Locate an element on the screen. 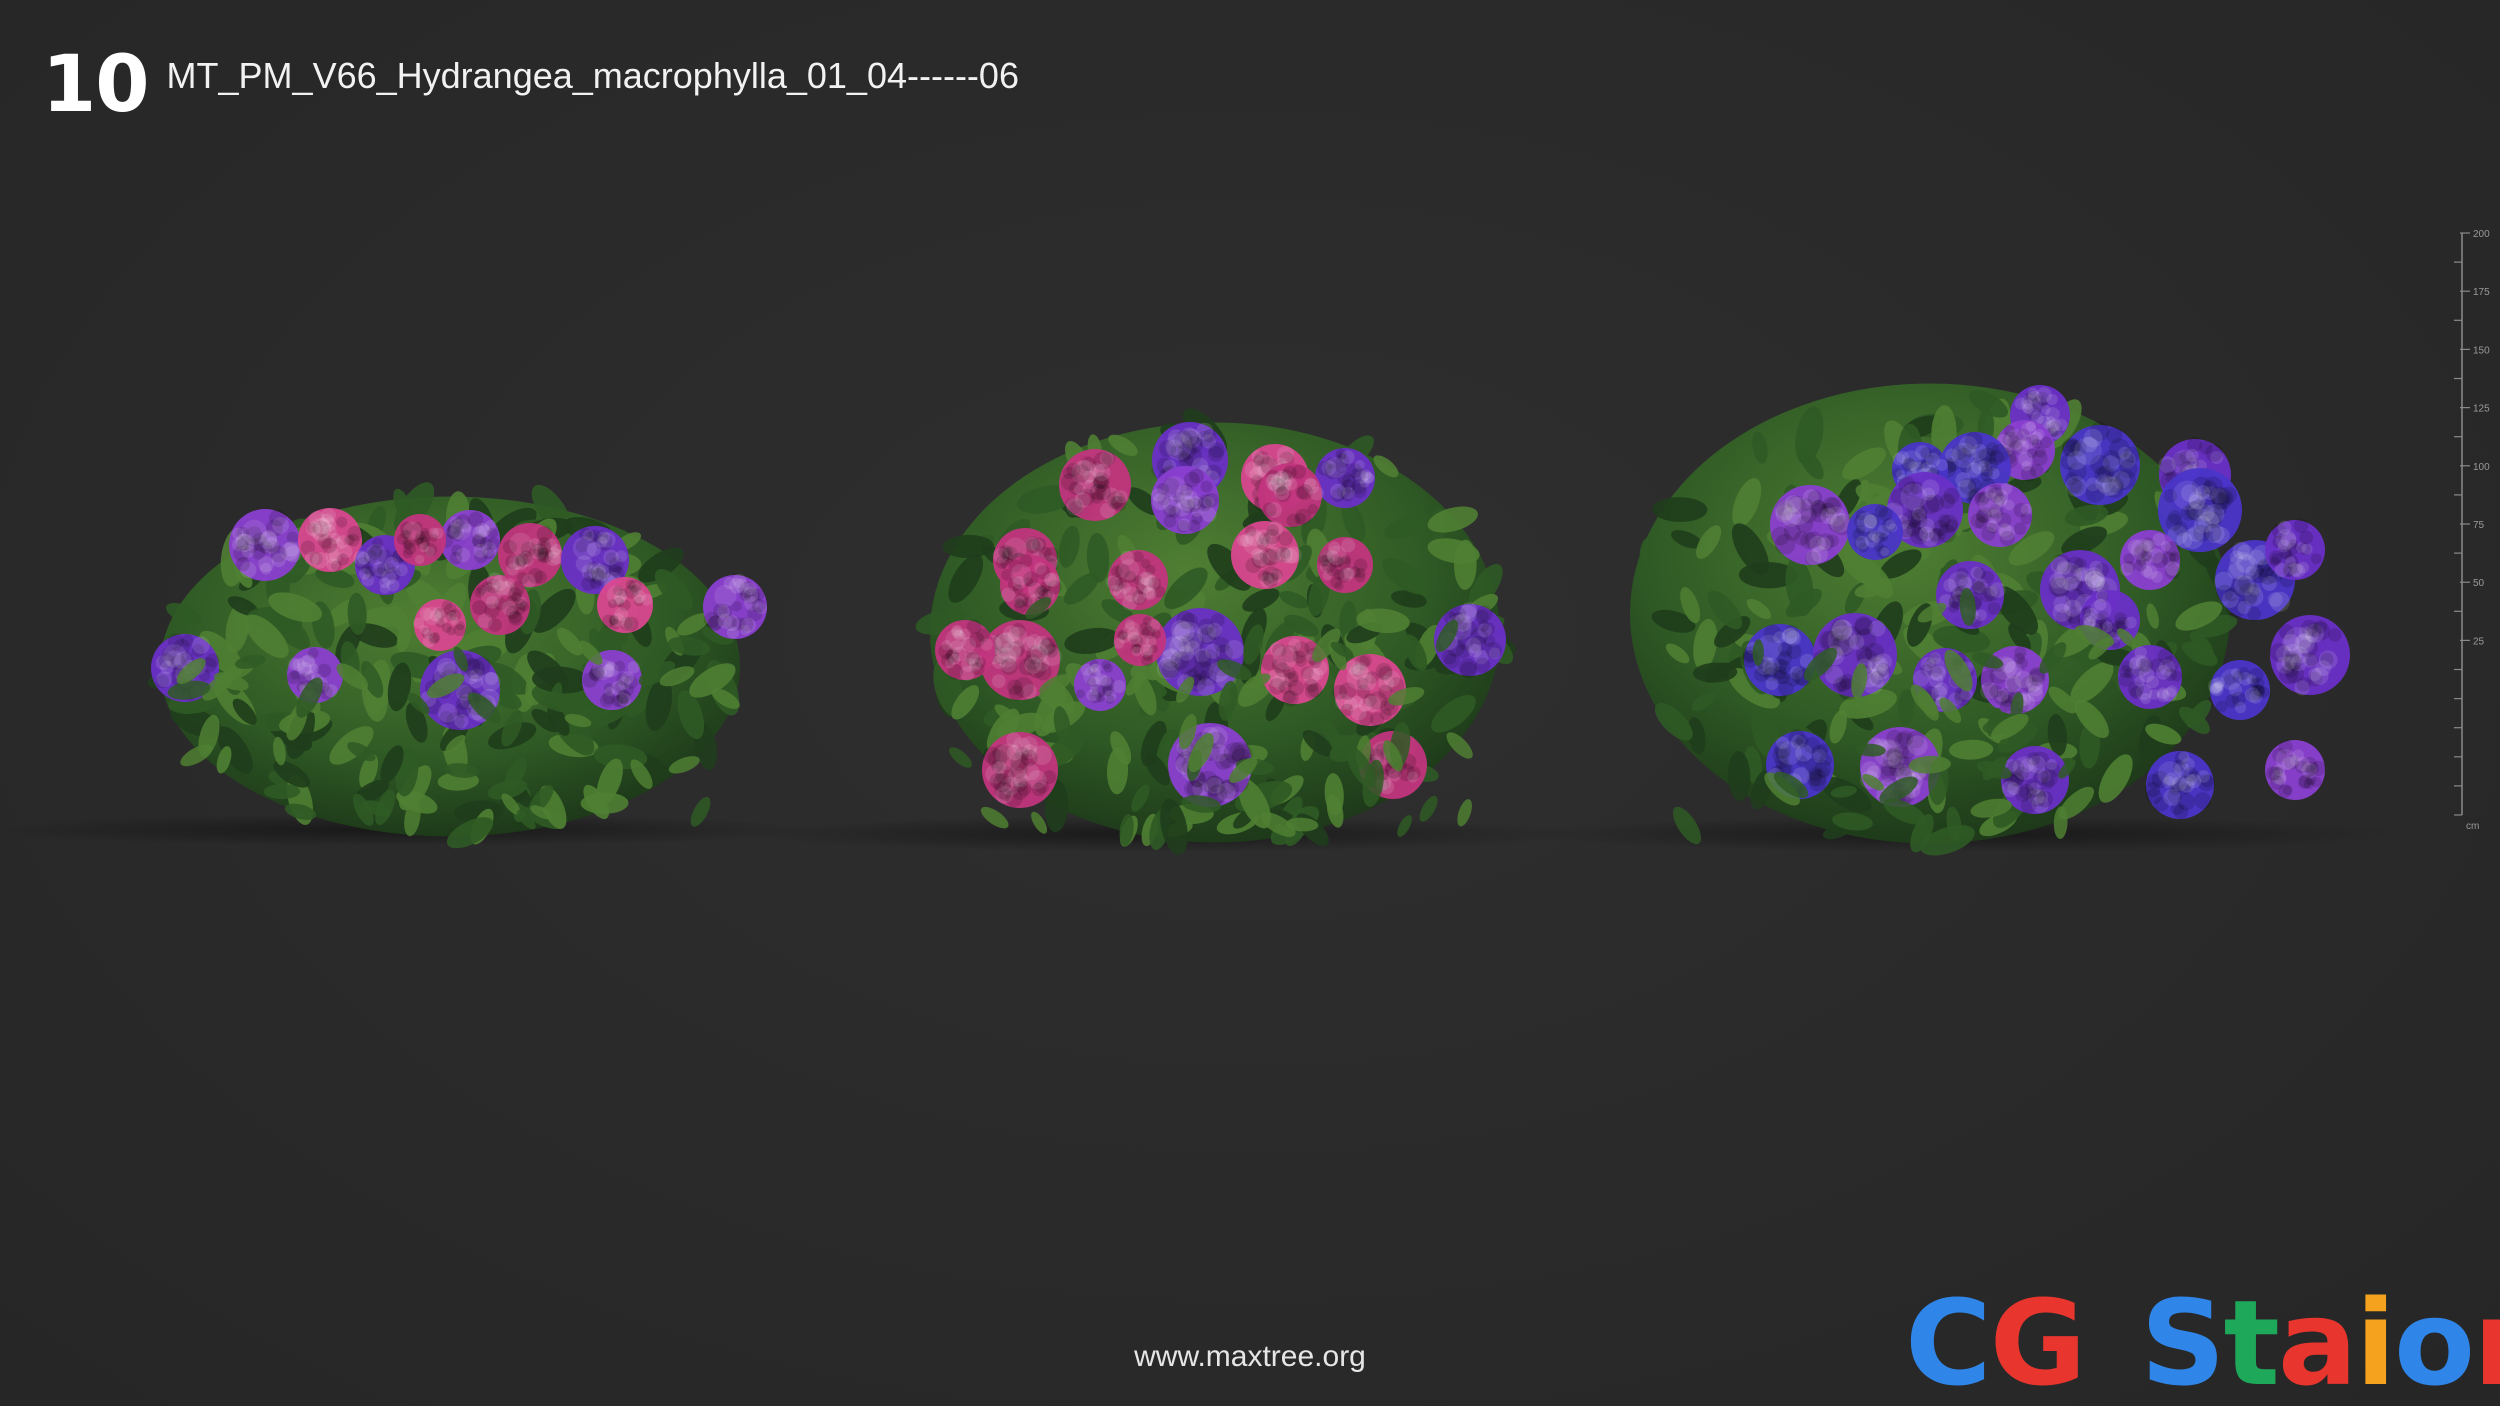 The height and width of the screenshot is (1406, 2500). watermark-letter: a is located at coordinates (2317, 1340).